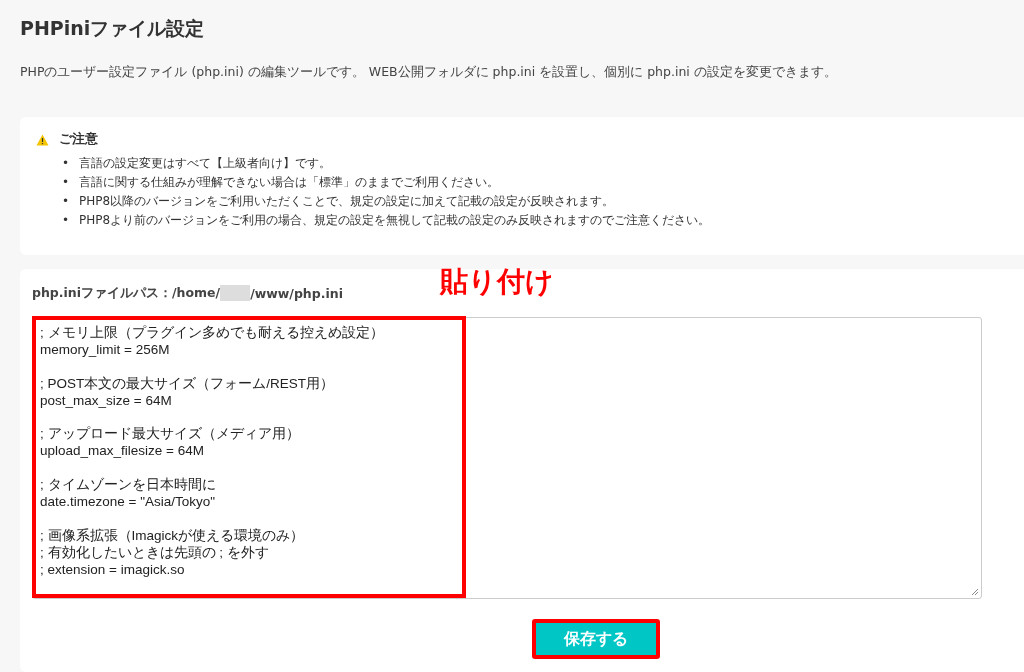  I want to click on warning-icon, so click(42, 139).